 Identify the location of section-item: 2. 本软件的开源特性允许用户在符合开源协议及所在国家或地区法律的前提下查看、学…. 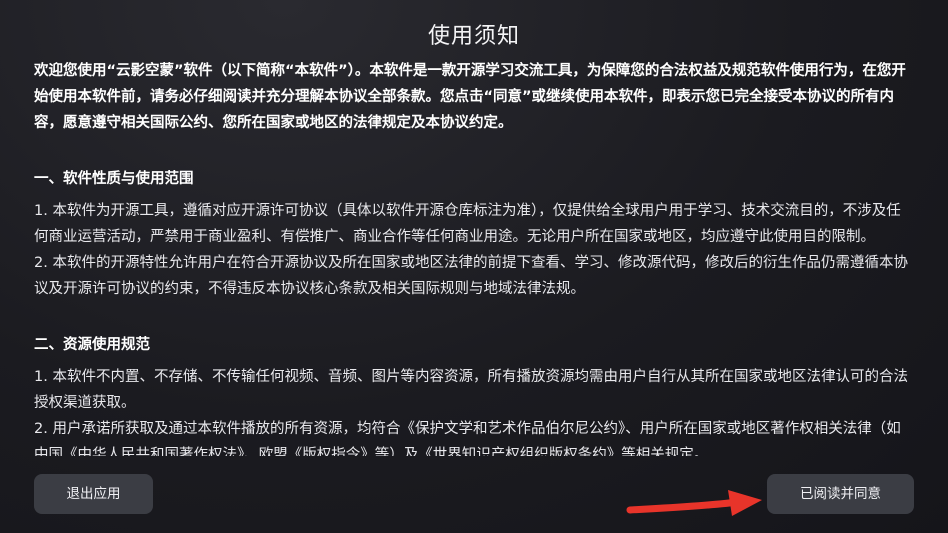
(471, 276).